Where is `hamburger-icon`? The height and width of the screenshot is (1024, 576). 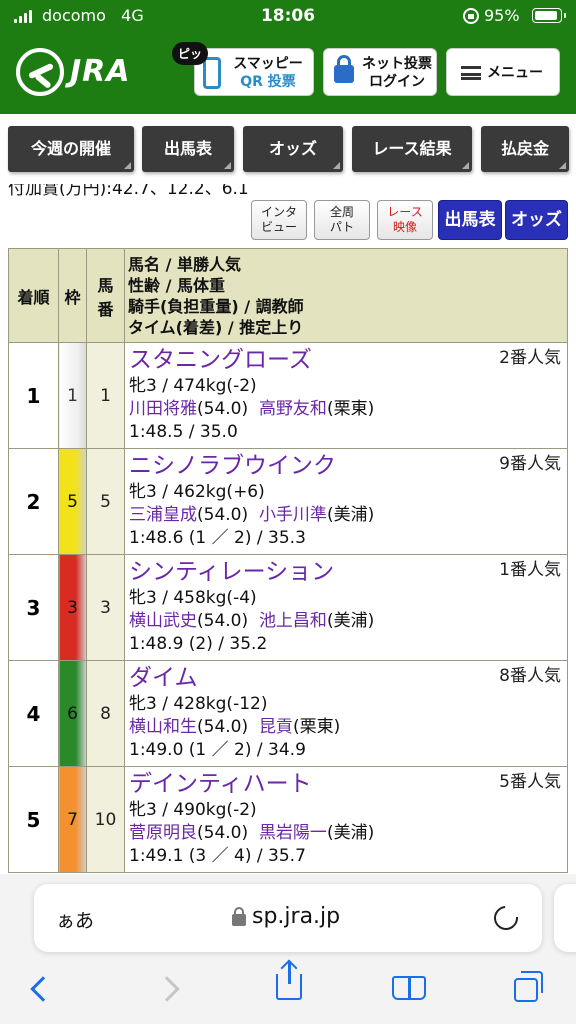 hamburger-icon is located at coordinates (471, 73).